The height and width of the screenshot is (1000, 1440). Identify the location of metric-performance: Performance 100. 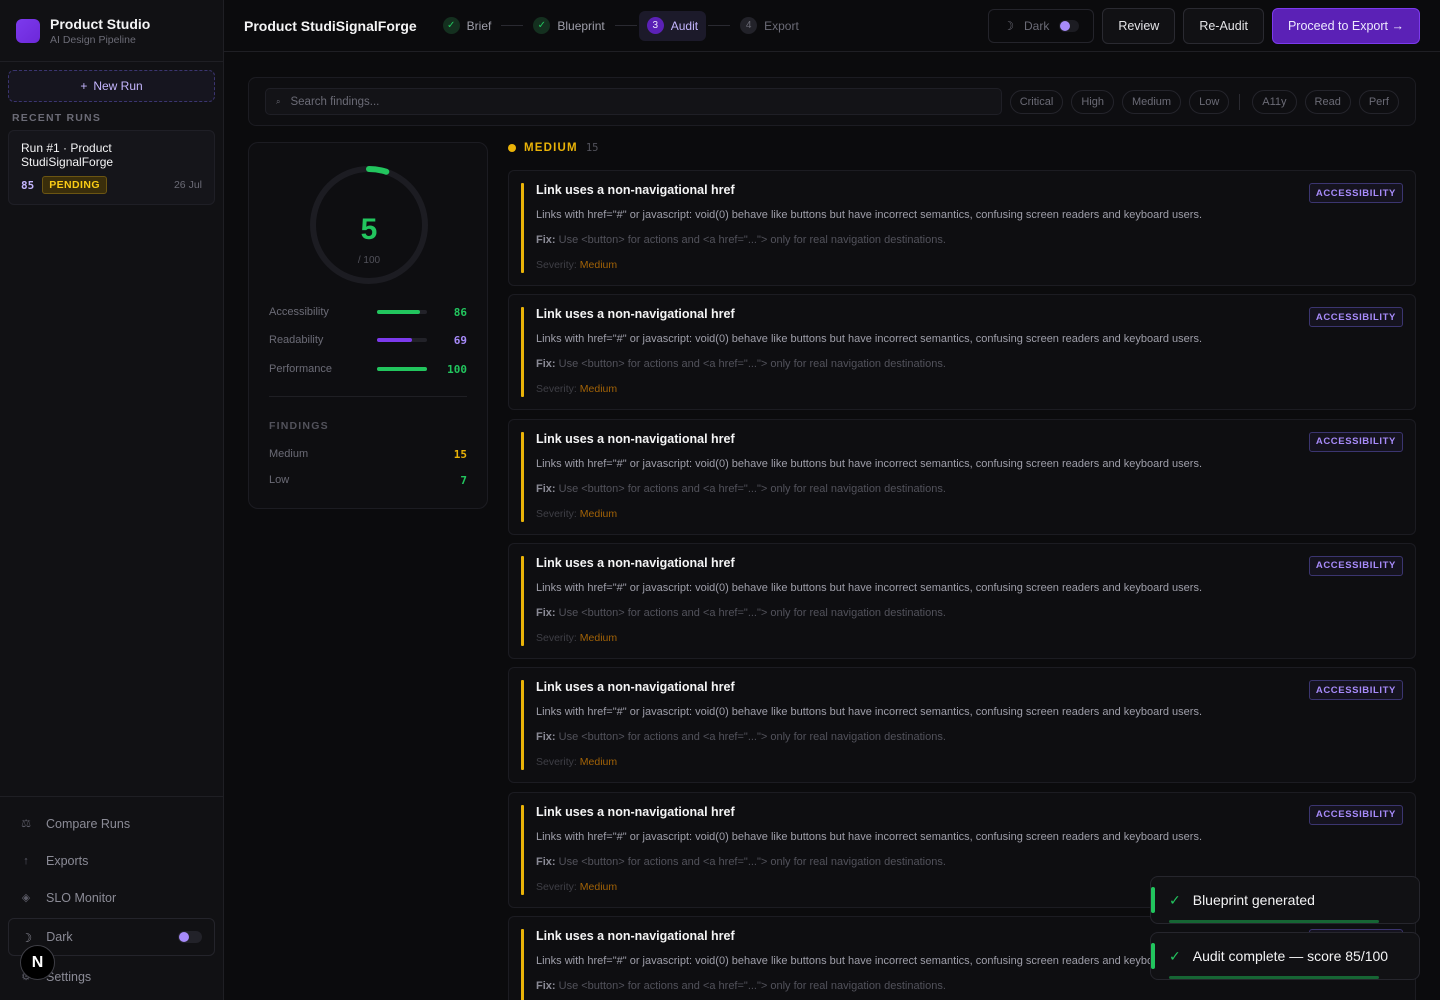
(368, 369).